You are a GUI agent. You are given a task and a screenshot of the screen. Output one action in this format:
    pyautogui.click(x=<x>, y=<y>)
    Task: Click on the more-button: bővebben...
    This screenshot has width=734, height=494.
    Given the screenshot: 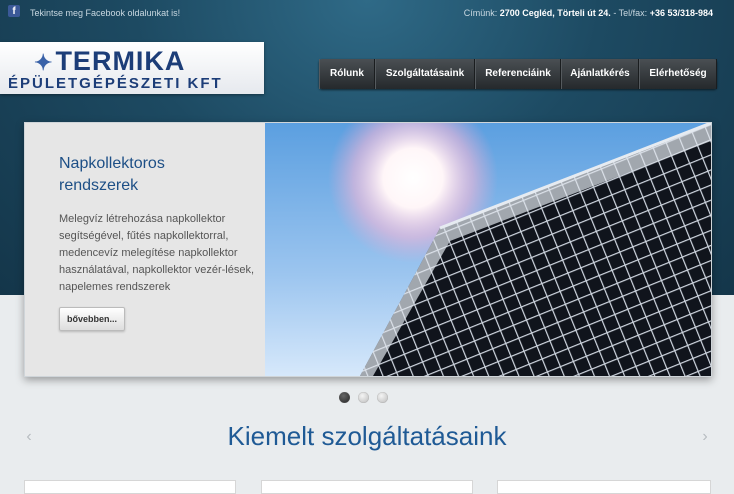 What is the action you would take?
    pyautogui.click(x=92, y=319)
    